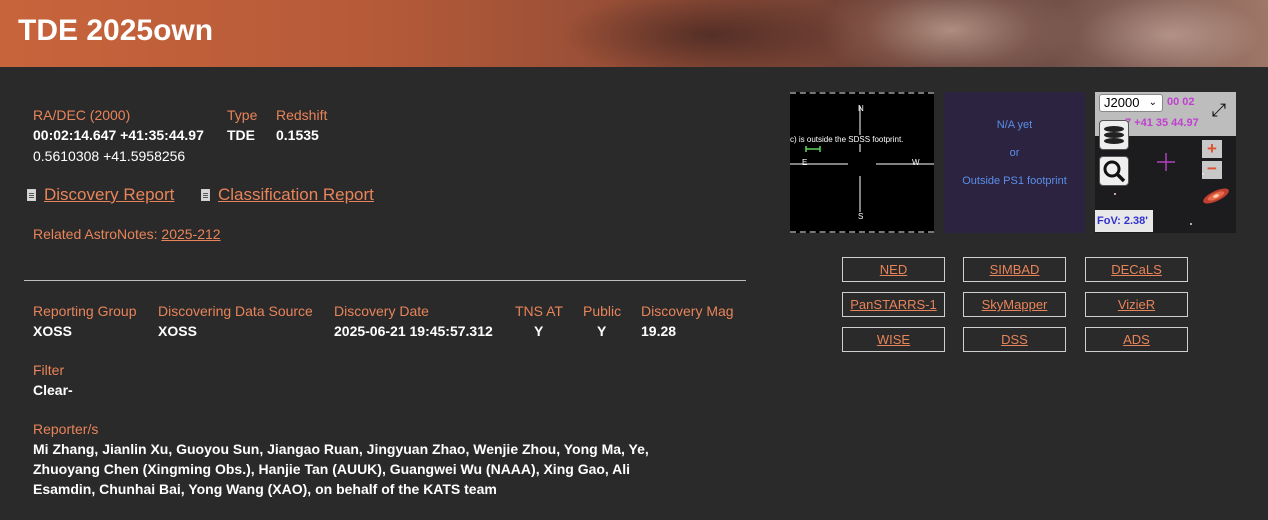 The height and width of the screenshot is (520, 1268). I want to click on value-reporting-group: XOSS, so click(52, 331).